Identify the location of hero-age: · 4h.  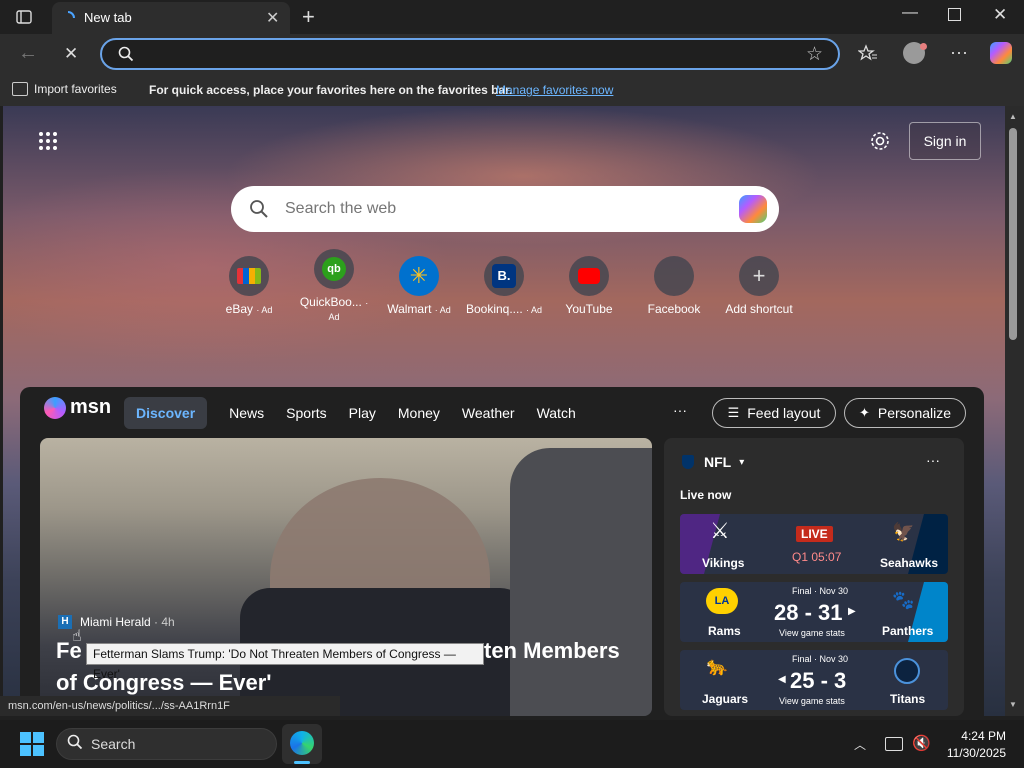
(164, 622).